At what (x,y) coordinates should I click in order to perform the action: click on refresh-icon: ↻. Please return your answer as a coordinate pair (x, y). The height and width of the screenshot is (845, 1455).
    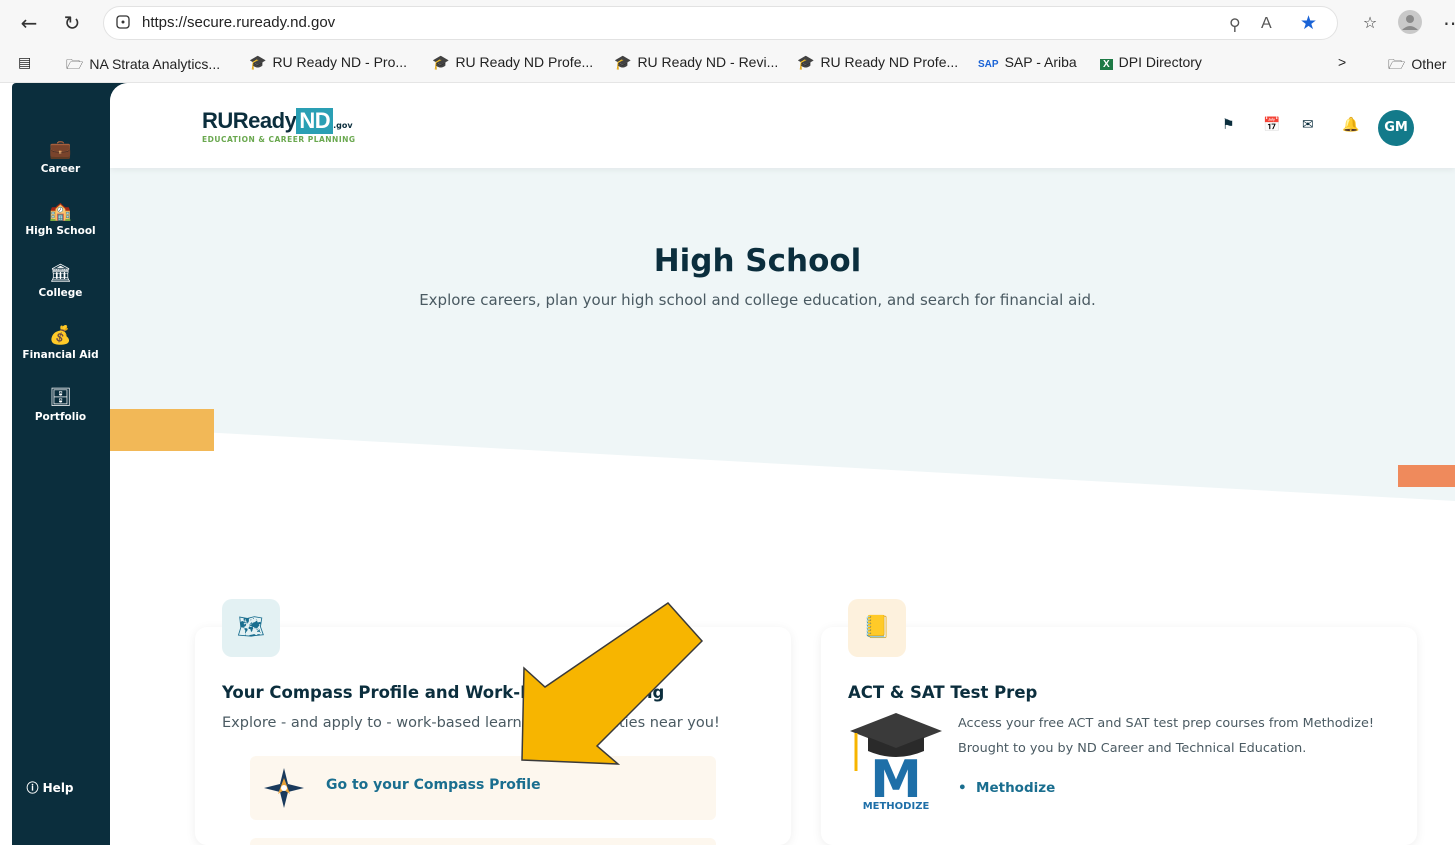
    Looking at the image, I should click on (72, 23).